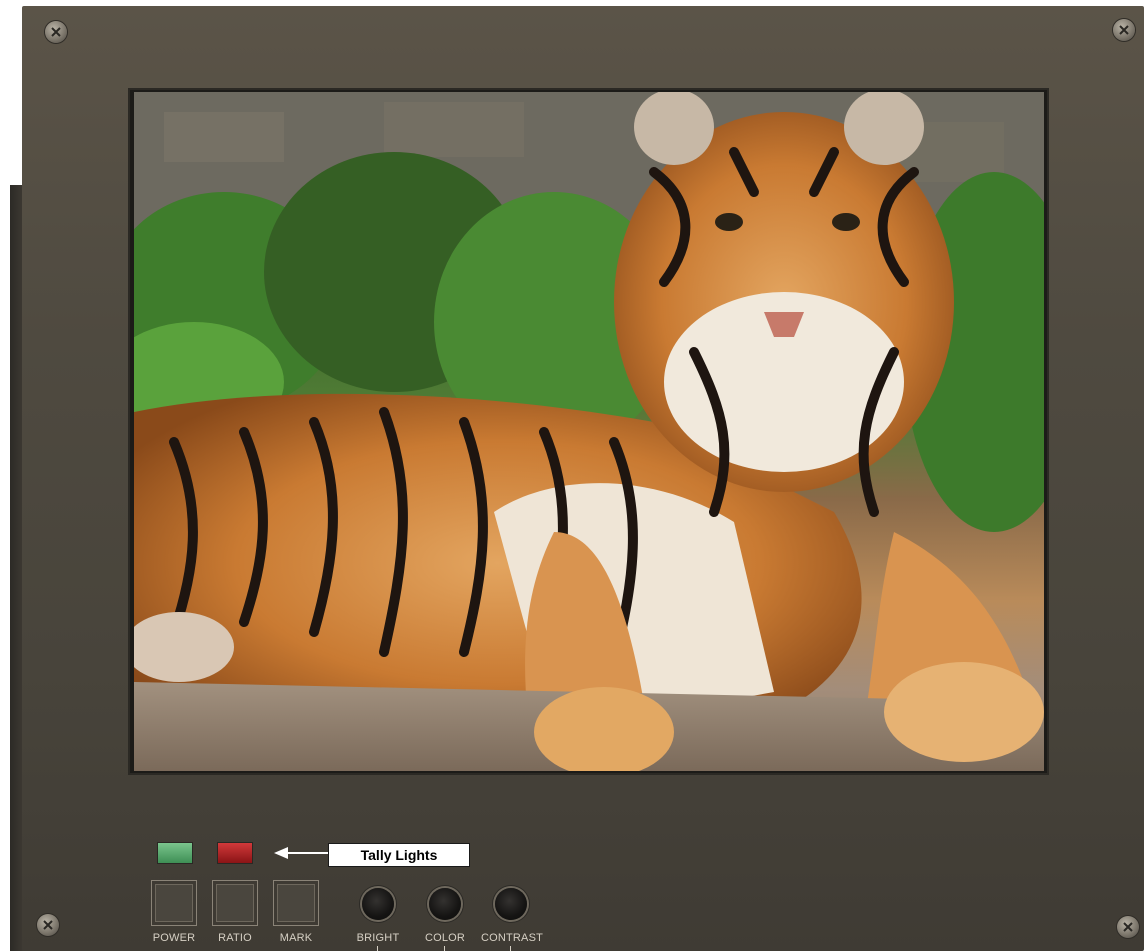  Describe the element at coordinates (56, 32) in the screenshot. I see `screw-top-left-icon` at that location.